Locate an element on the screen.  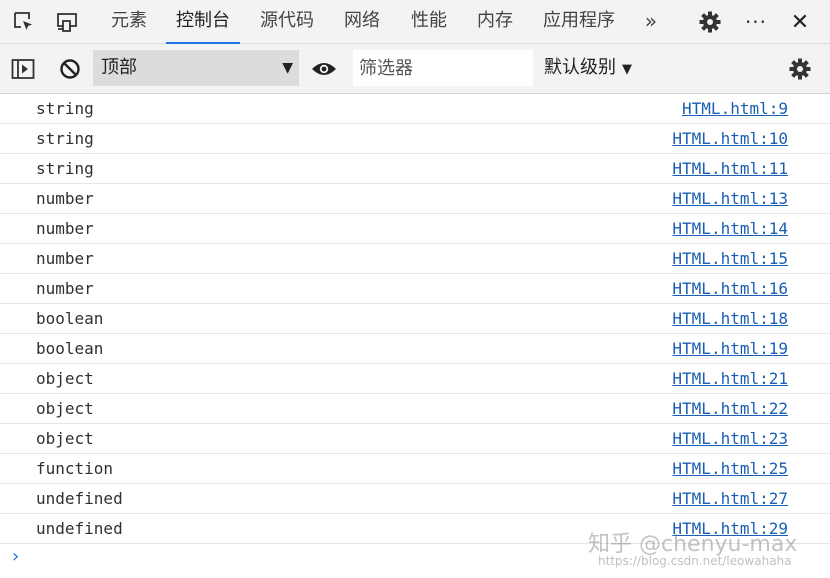
log-row: object HTML.html:22 is located at coordinates (415, 409).